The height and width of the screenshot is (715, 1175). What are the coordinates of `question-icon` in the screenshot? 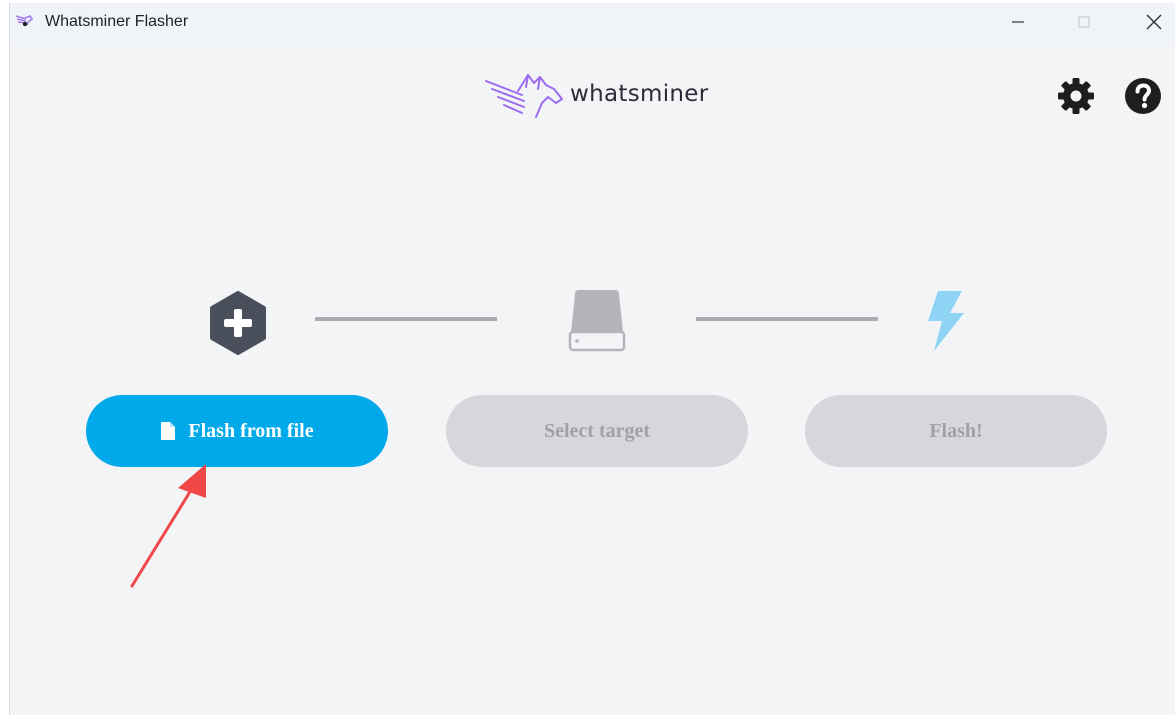 It's located at (1143, 96).